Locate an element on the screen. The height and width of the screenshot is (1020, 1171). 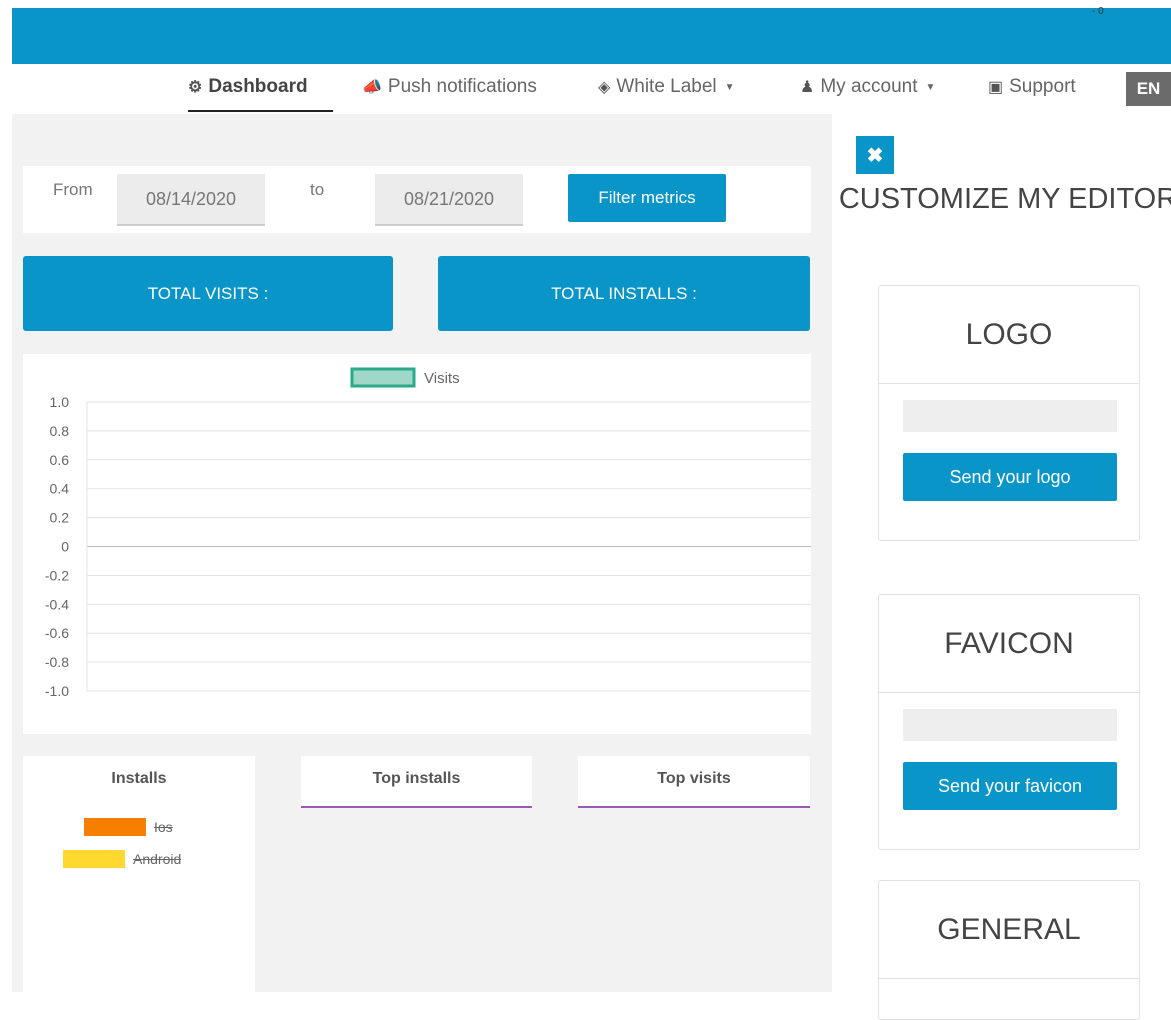
y-tick-label: 0.2 is located at coordinates (60, 518).